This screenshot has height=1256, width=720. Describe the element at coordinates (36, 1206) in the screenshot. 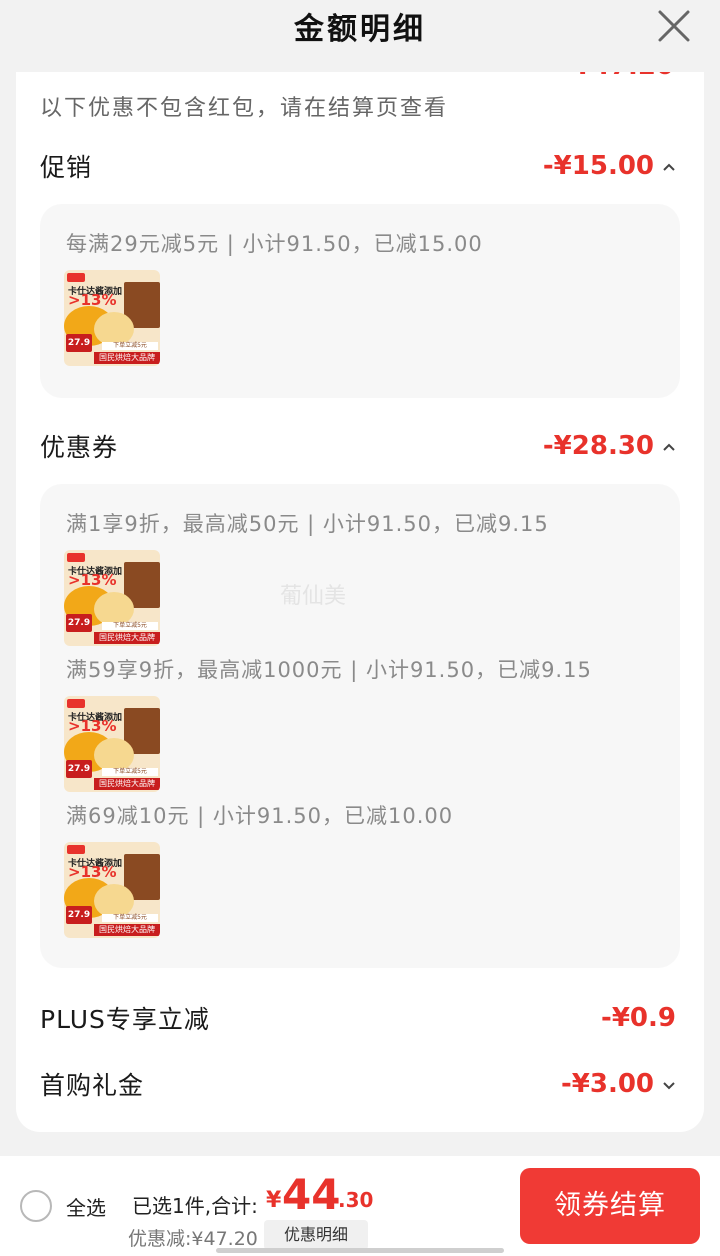

I see `select-all-radio` at that location.